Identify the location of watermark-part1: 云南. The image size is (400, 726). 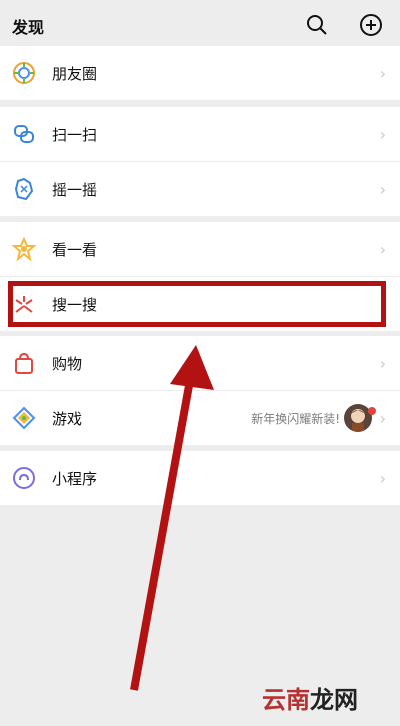
(286, 700).